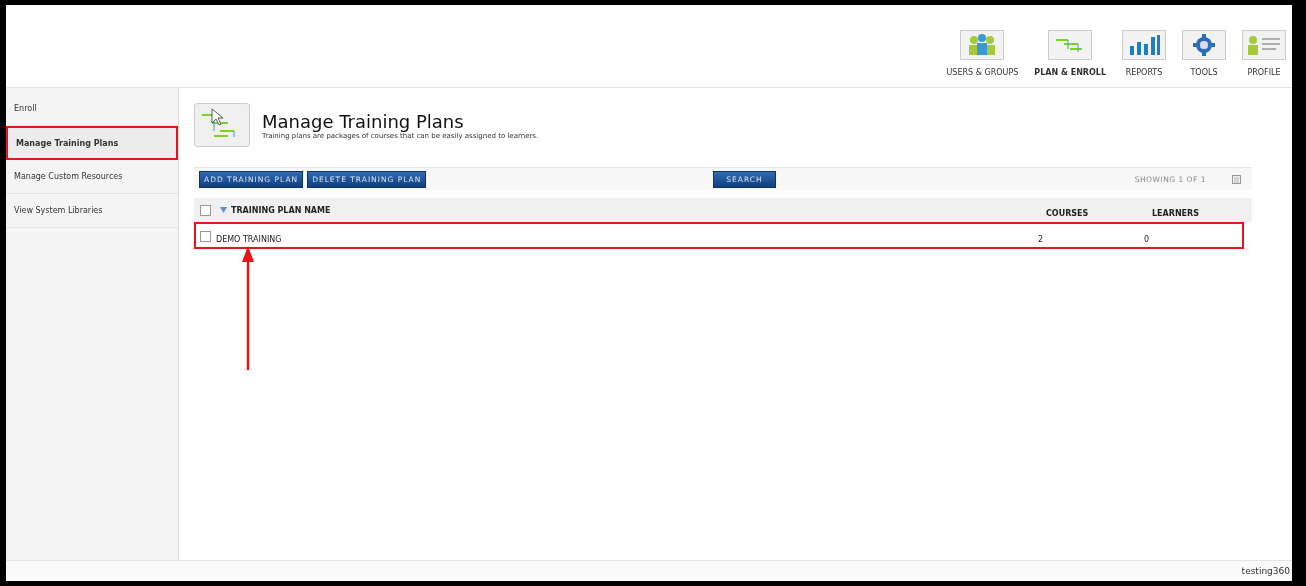 The width and height of the screenshot is (1306, 586). What do you see at coordinates (92, 143) in the screenshot?
I see `sidebar-item: Manage Training Plans` at bounding box center [92, 143].